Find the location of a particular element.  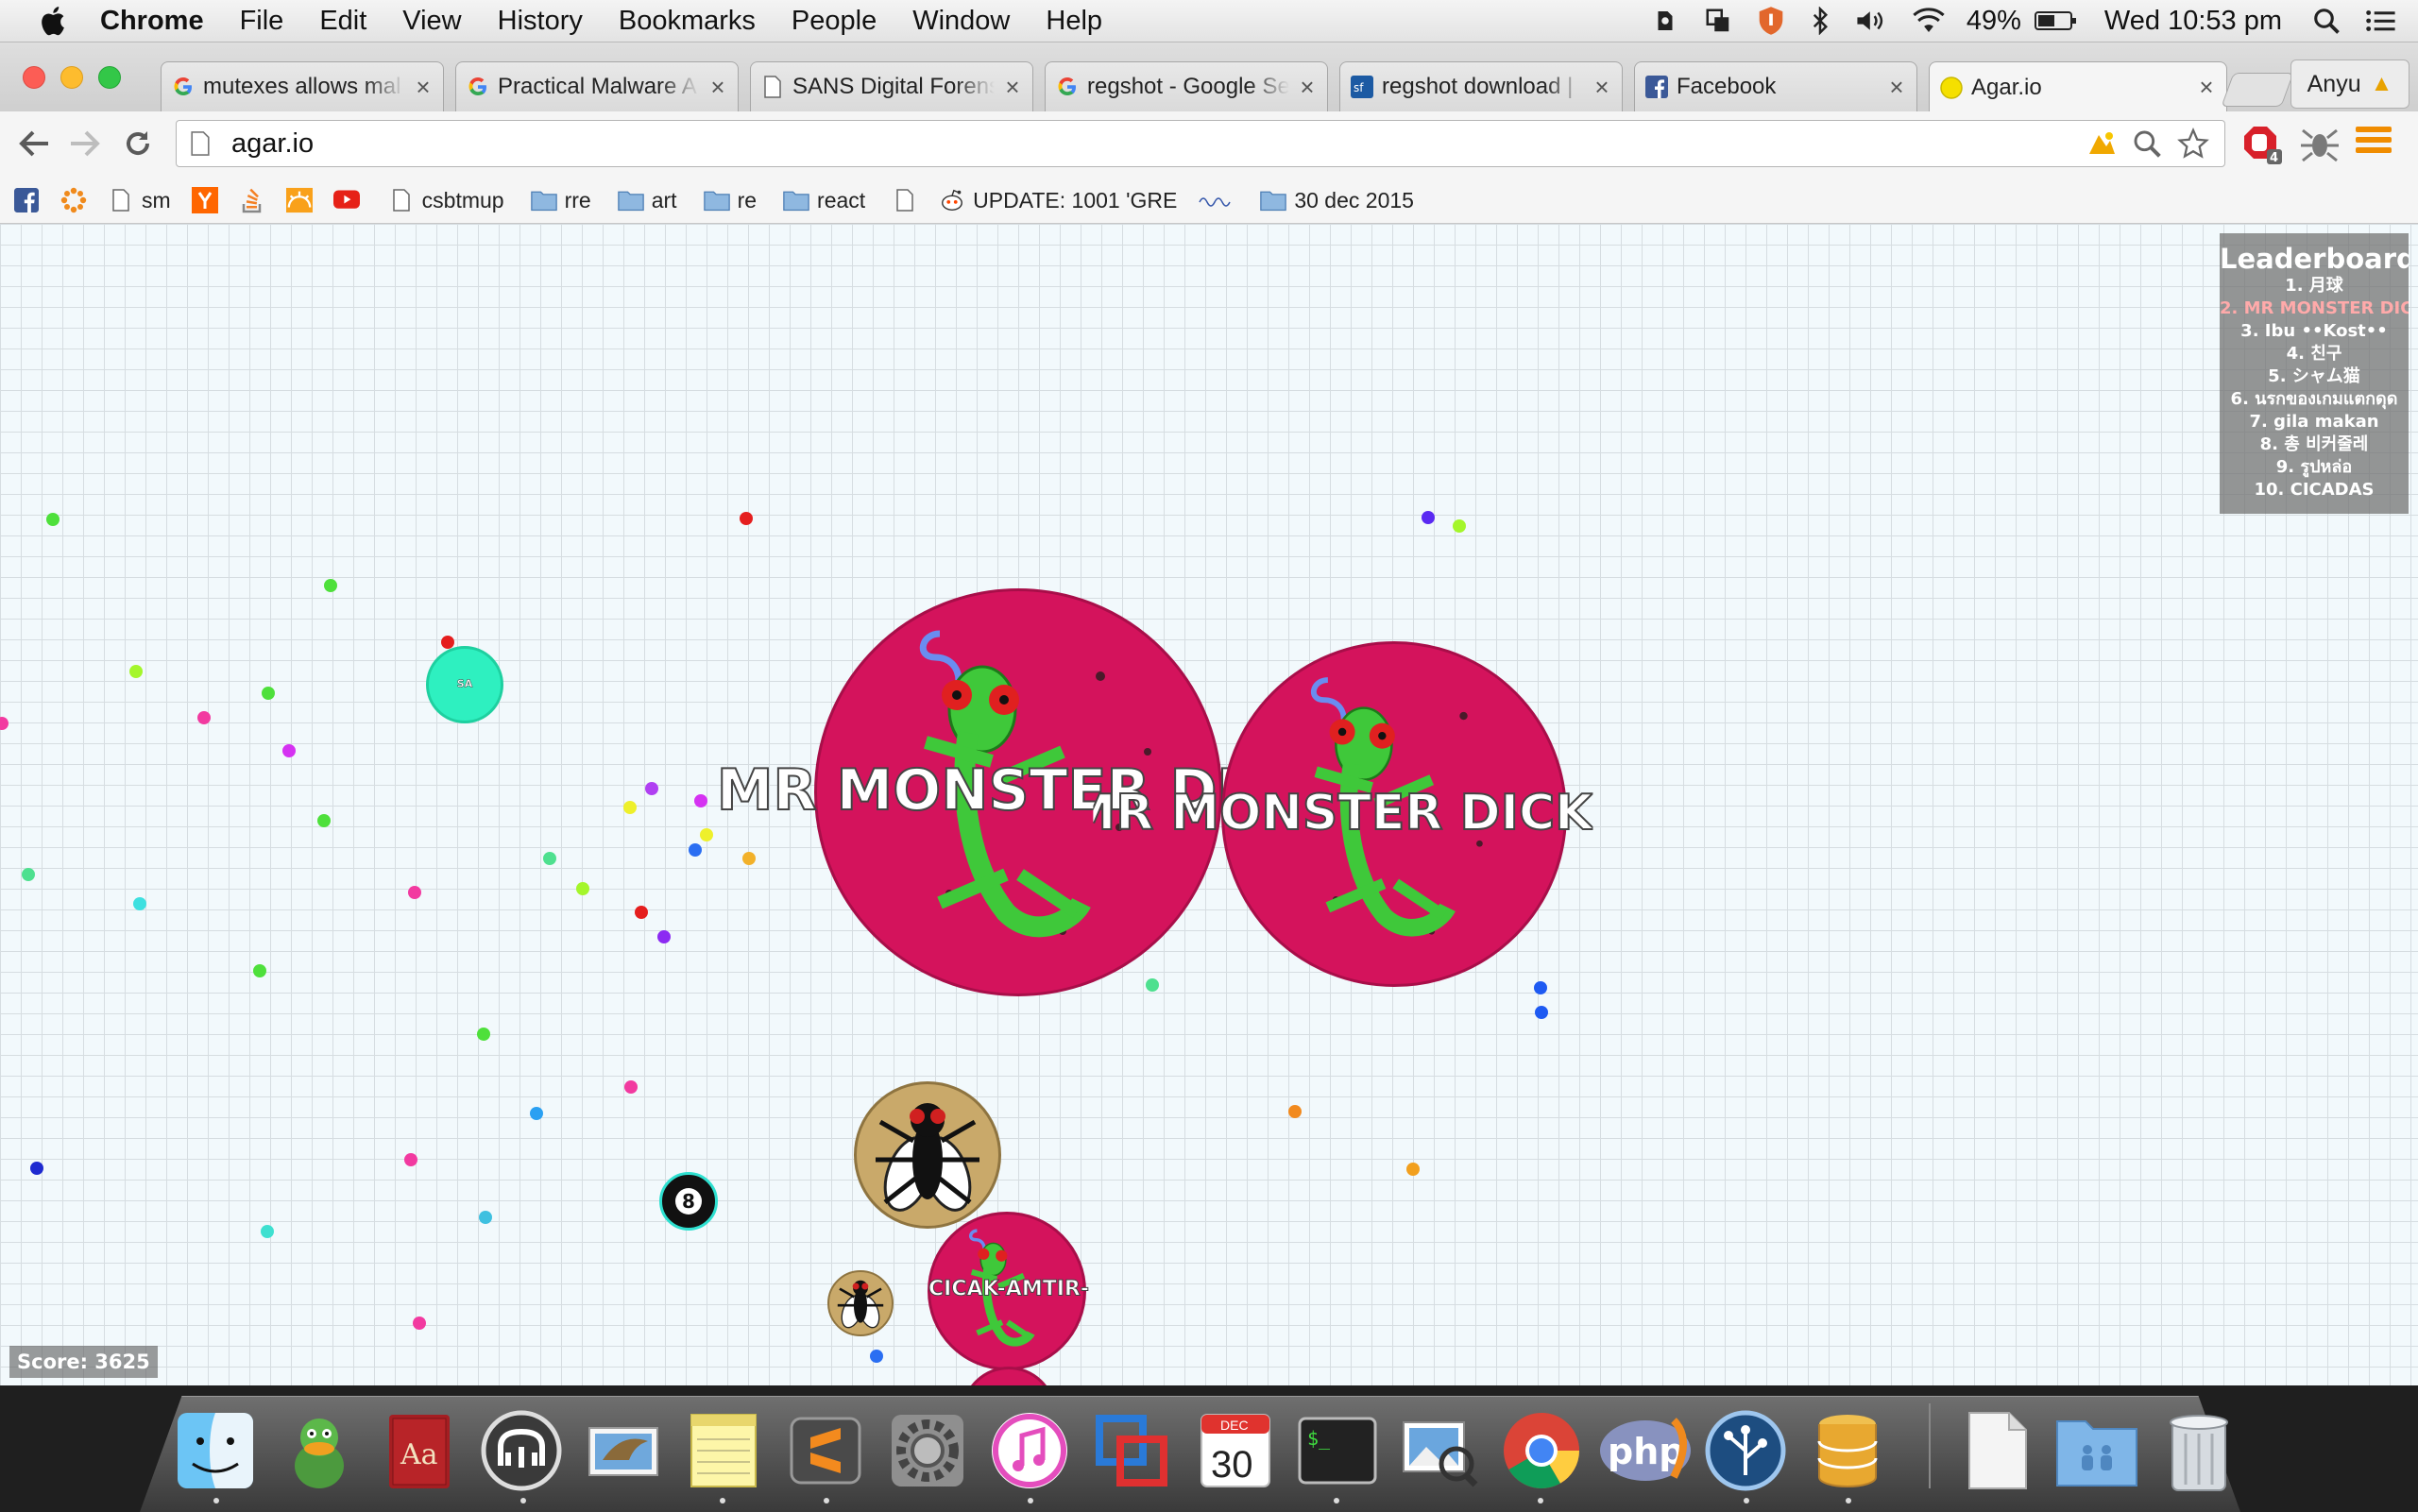

bookmark-reddit: UPDATE: 1001 'GRE is located at coordinates (1058, 200).